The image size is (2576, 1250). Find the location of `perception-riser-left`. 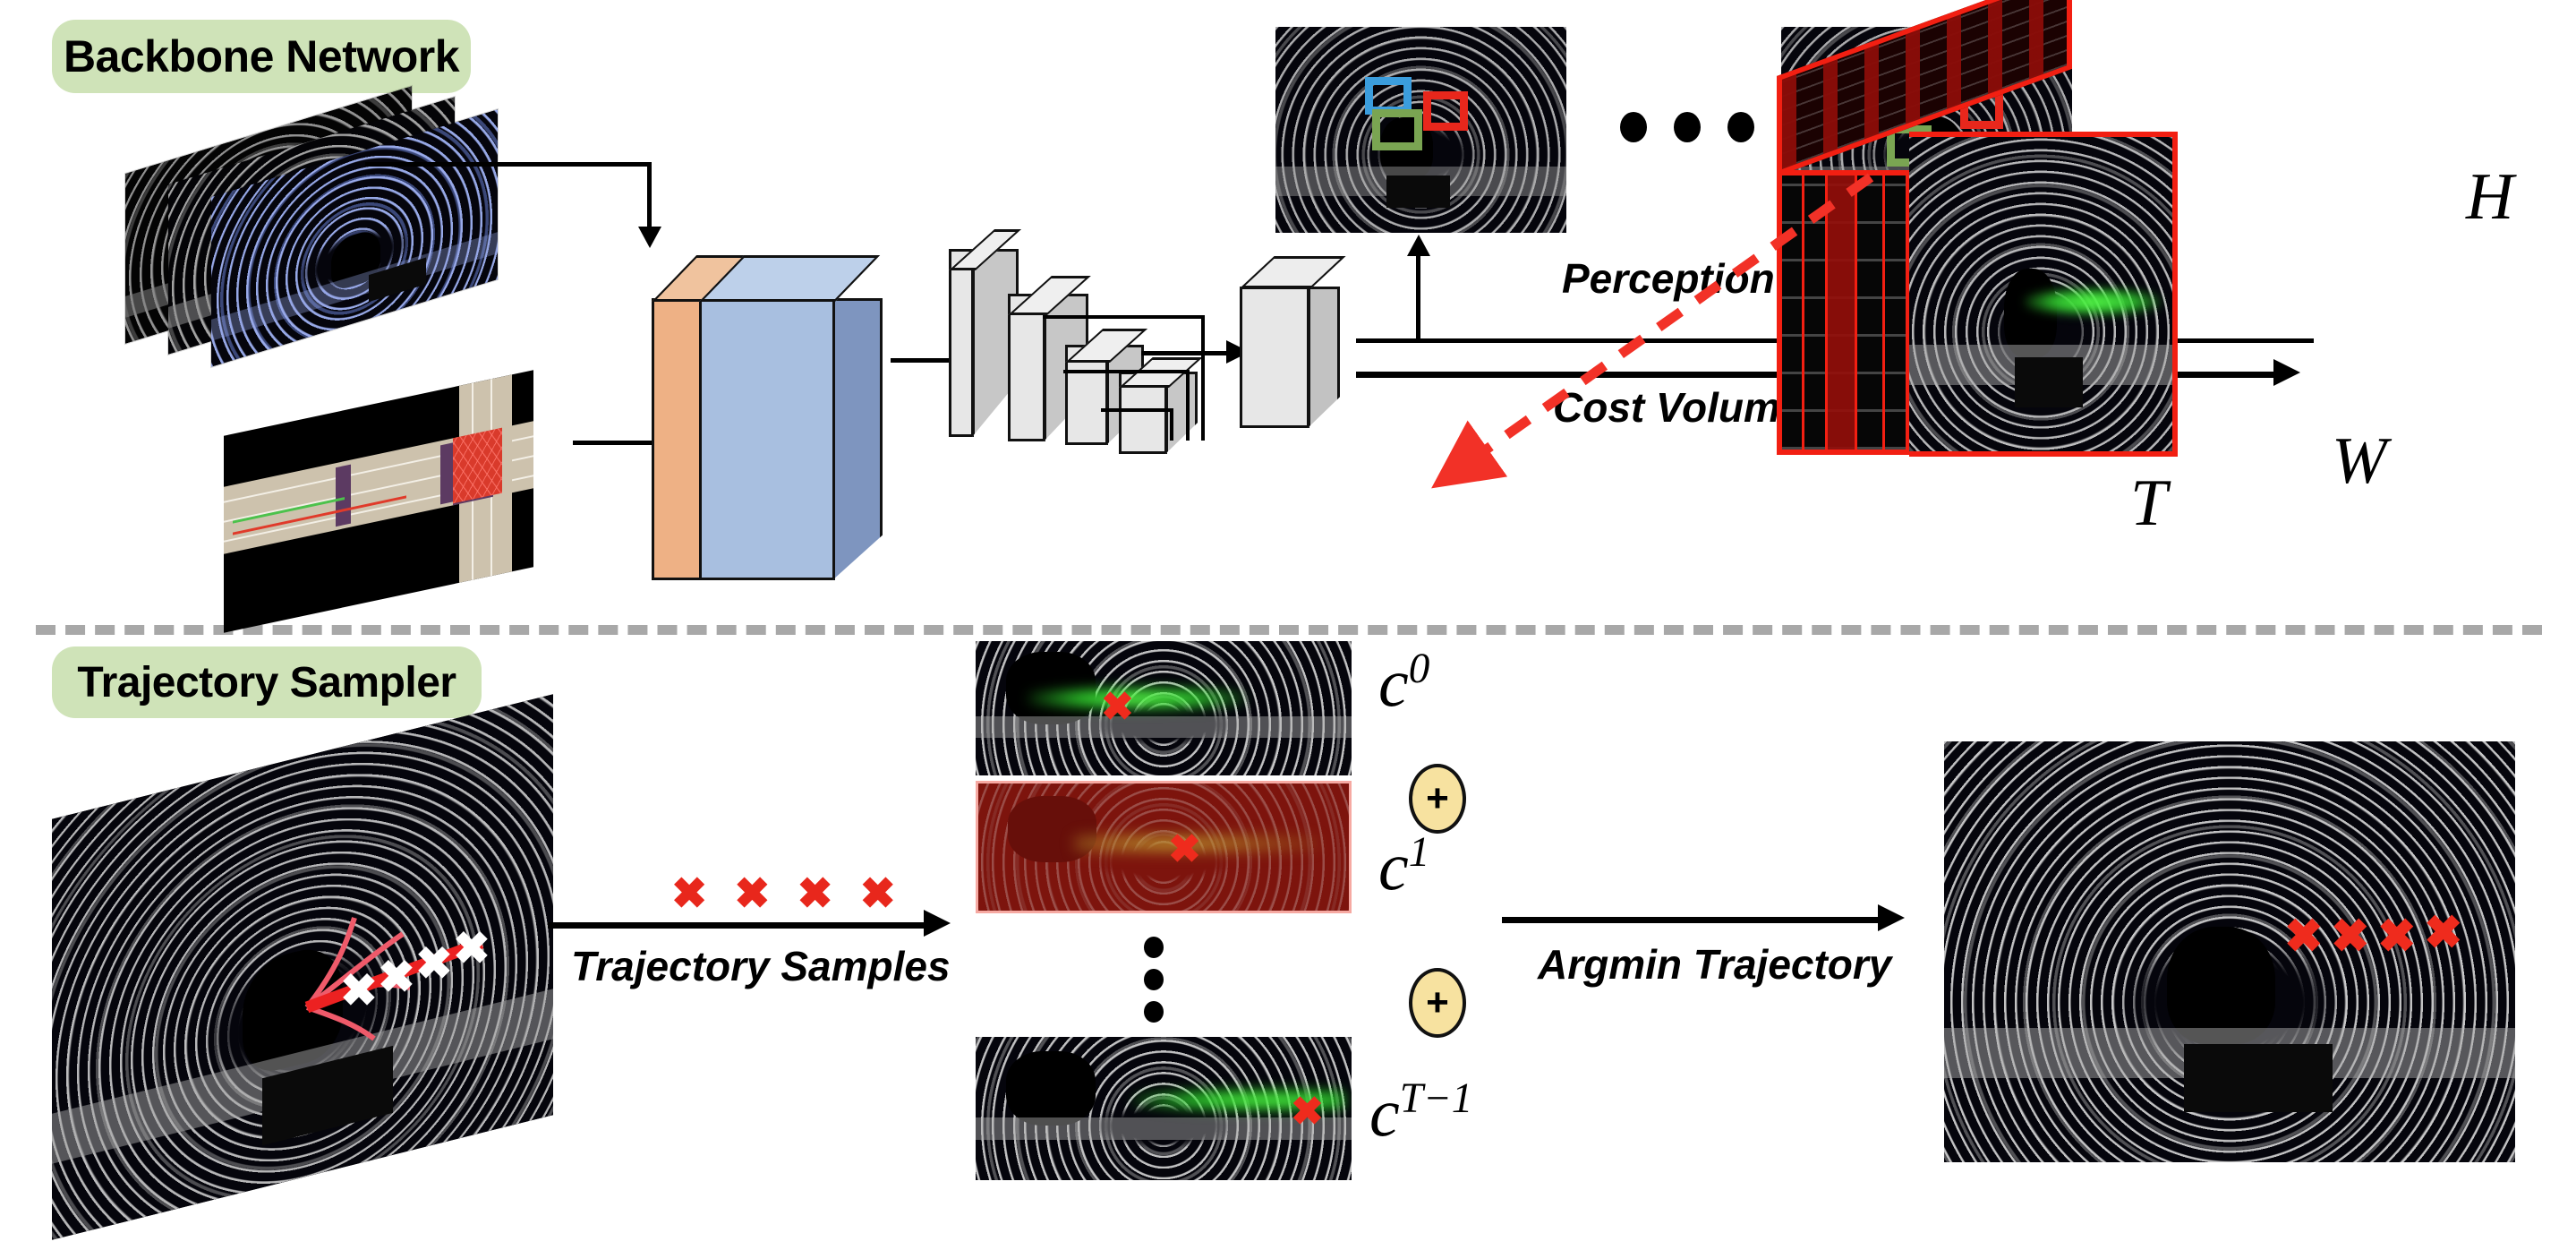

perception-riser-left is located at coordinates (1418, 297).